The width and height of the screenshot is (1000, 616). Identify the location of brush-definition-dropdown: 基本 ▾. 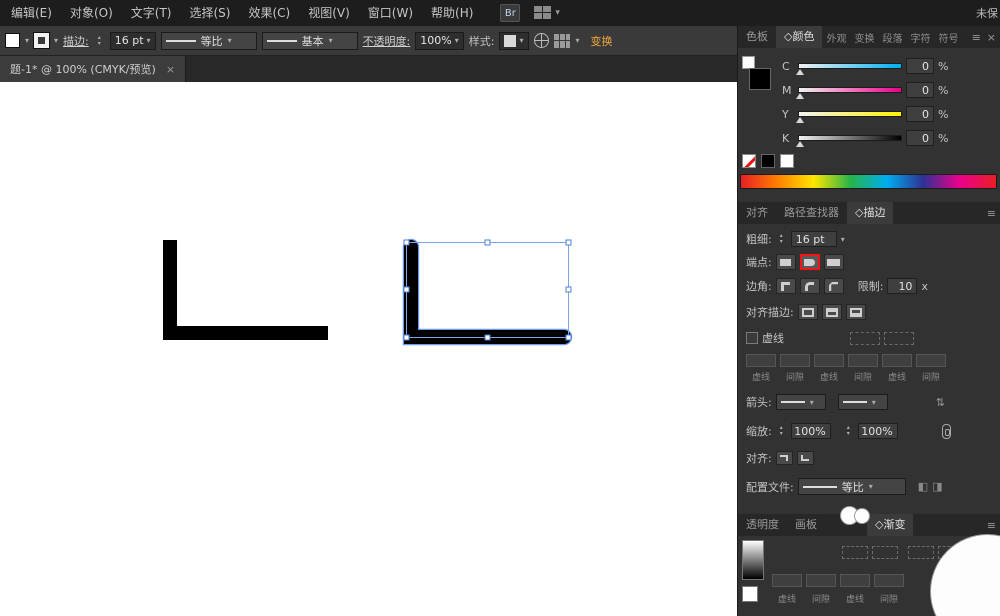
(309, 40).